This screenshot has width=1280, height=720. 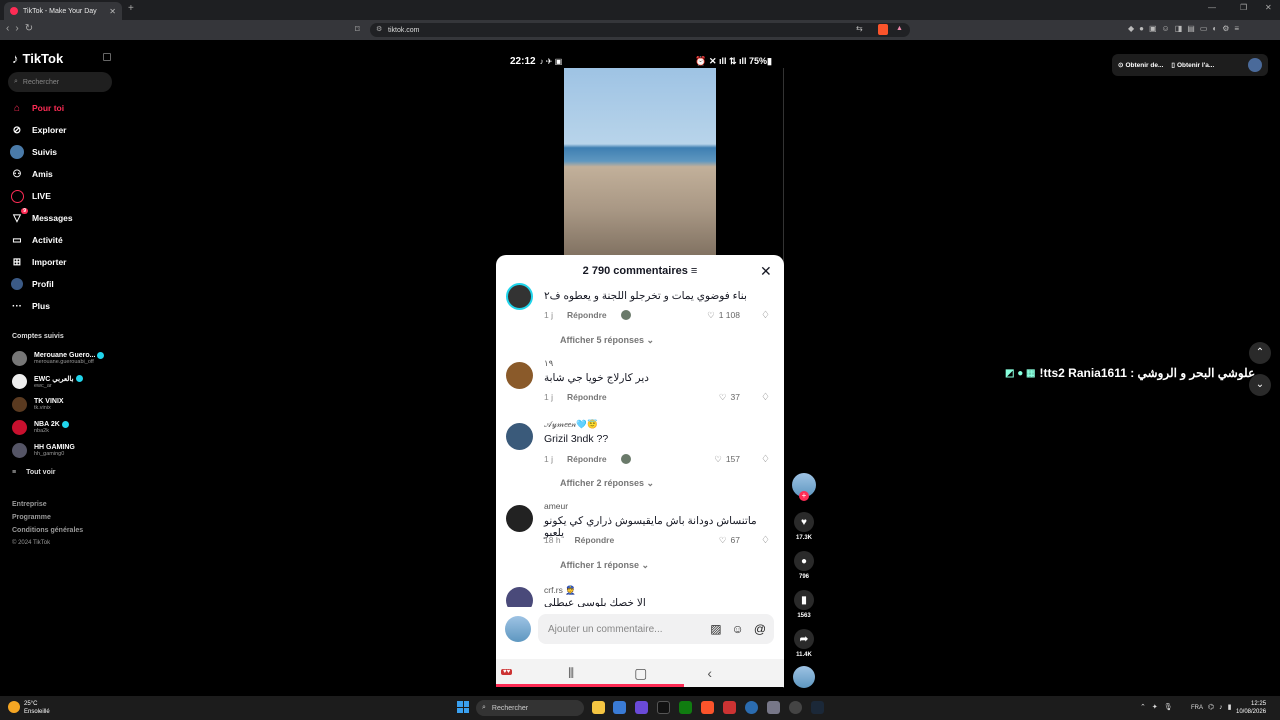 I want to click on search-input: ⌕ Rechercher, so click(x=60, y=82).